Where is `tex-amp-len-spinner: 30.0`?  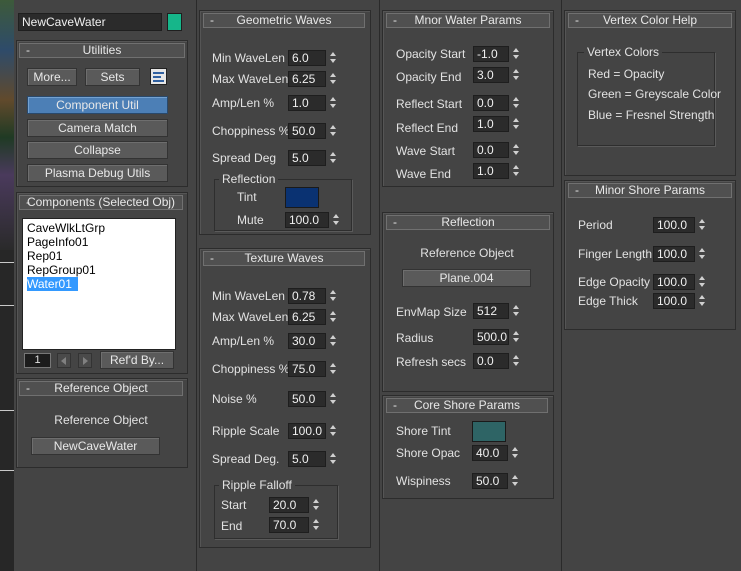
tex-amp-len-spinner: 30.0 is located at coordinates (313, 341).